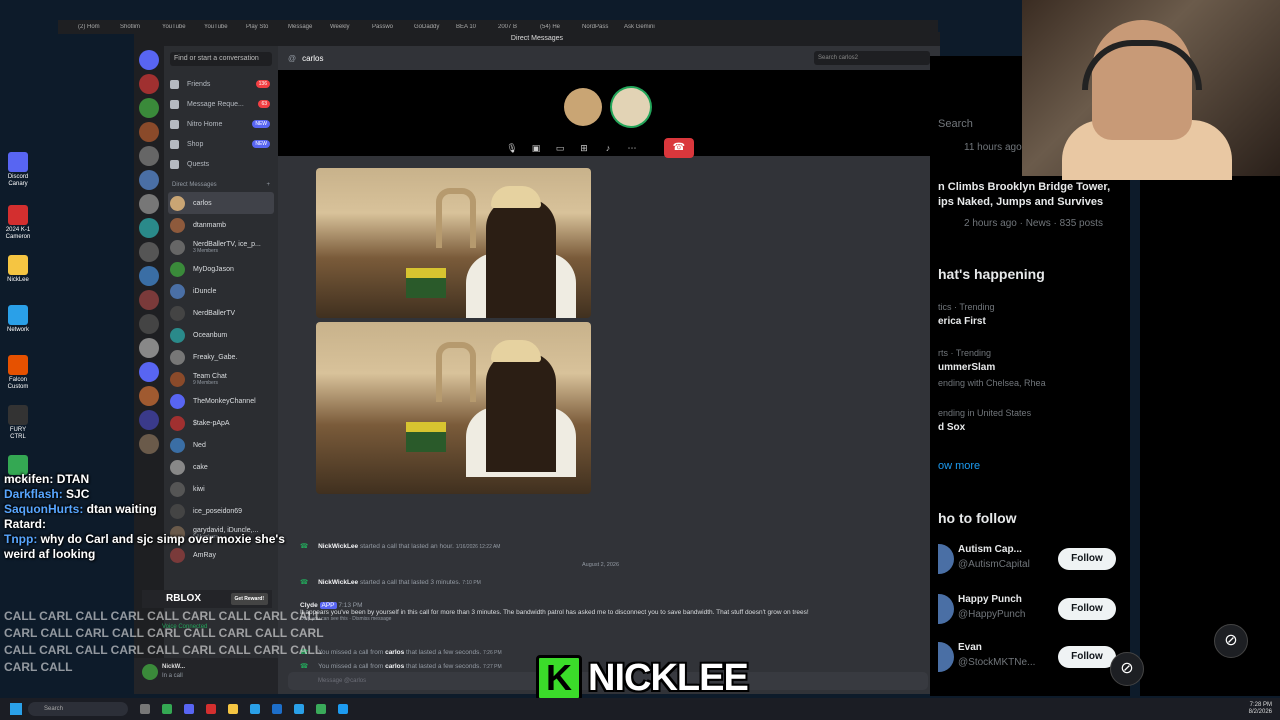 The width and height of the screenshot is (1280, 720). Describe the element at coordinates (18, 373) in the screenshot. I see `desktop-icon: Falcon Custom` at that location.